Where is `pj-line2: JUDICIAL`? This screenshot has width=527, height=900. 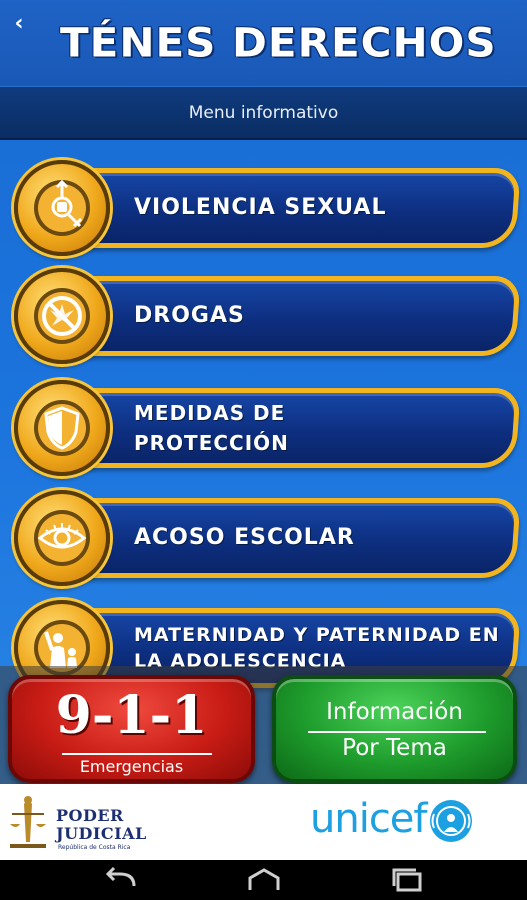 pj-line2: JUDICIAL is located at coordinates (101, 833).